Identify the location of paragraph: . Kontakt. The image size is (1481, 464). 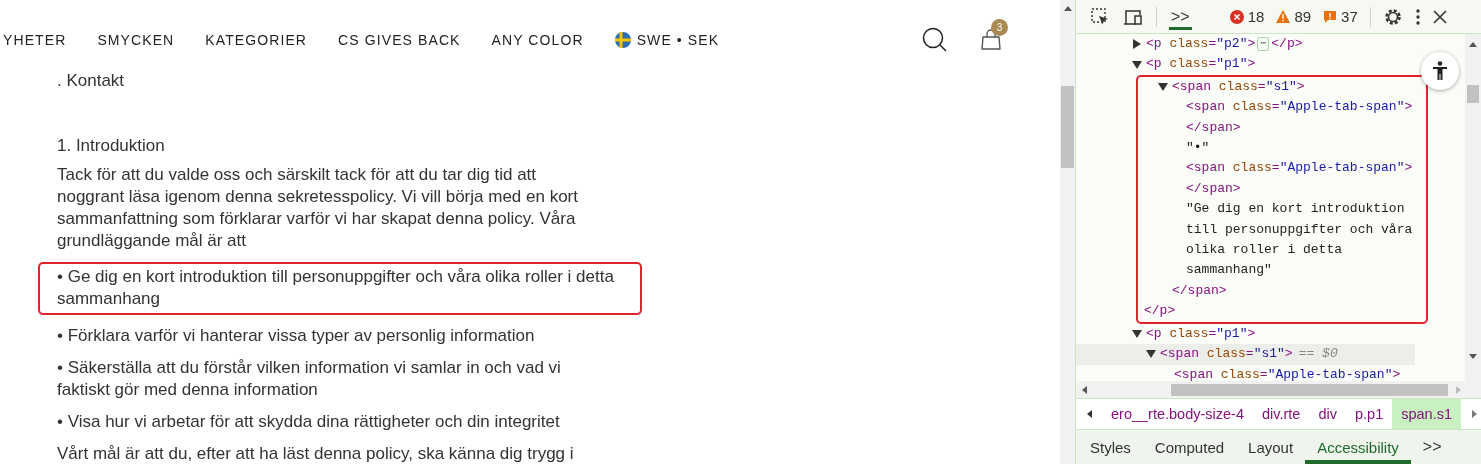
(91, 81).